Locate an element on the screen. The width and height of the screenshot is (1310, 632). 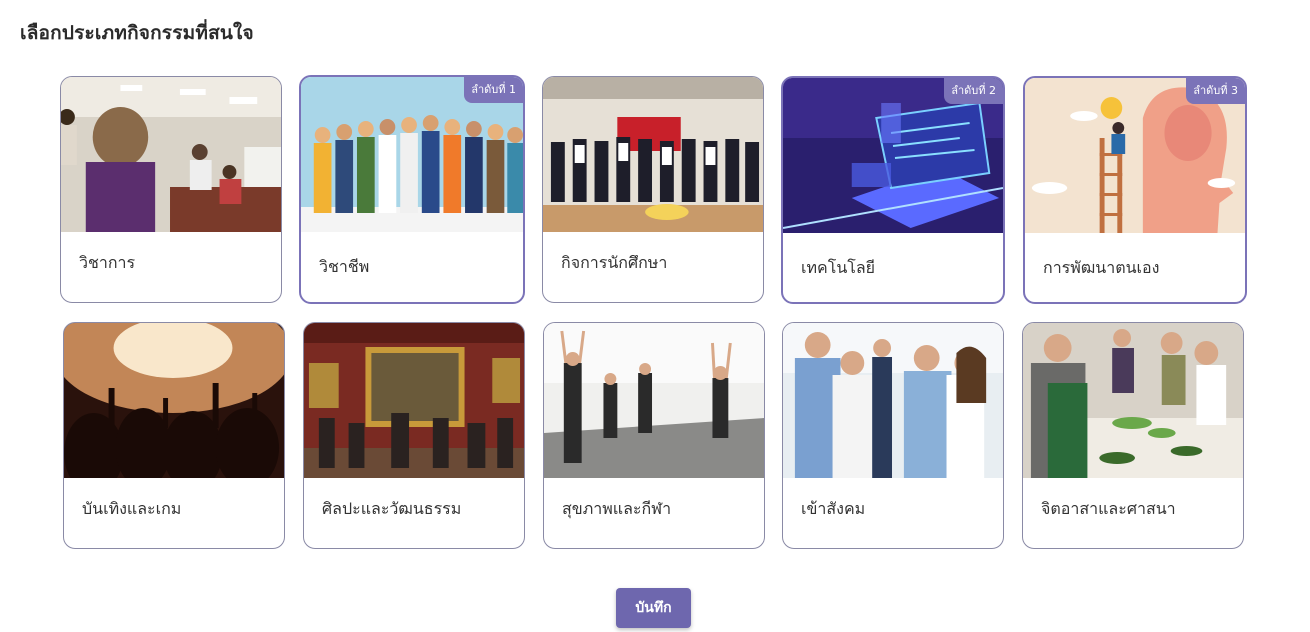
category-card-student-affairs: กิจการนักศึกษา is located at coordinates (653, 189).